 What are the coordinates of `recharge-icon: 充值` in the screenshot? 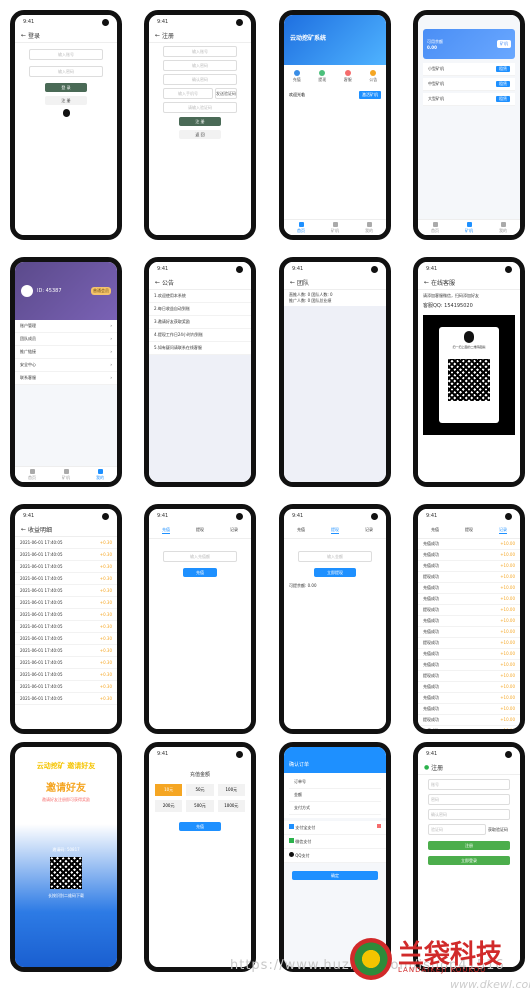 It's located at (297, 76).